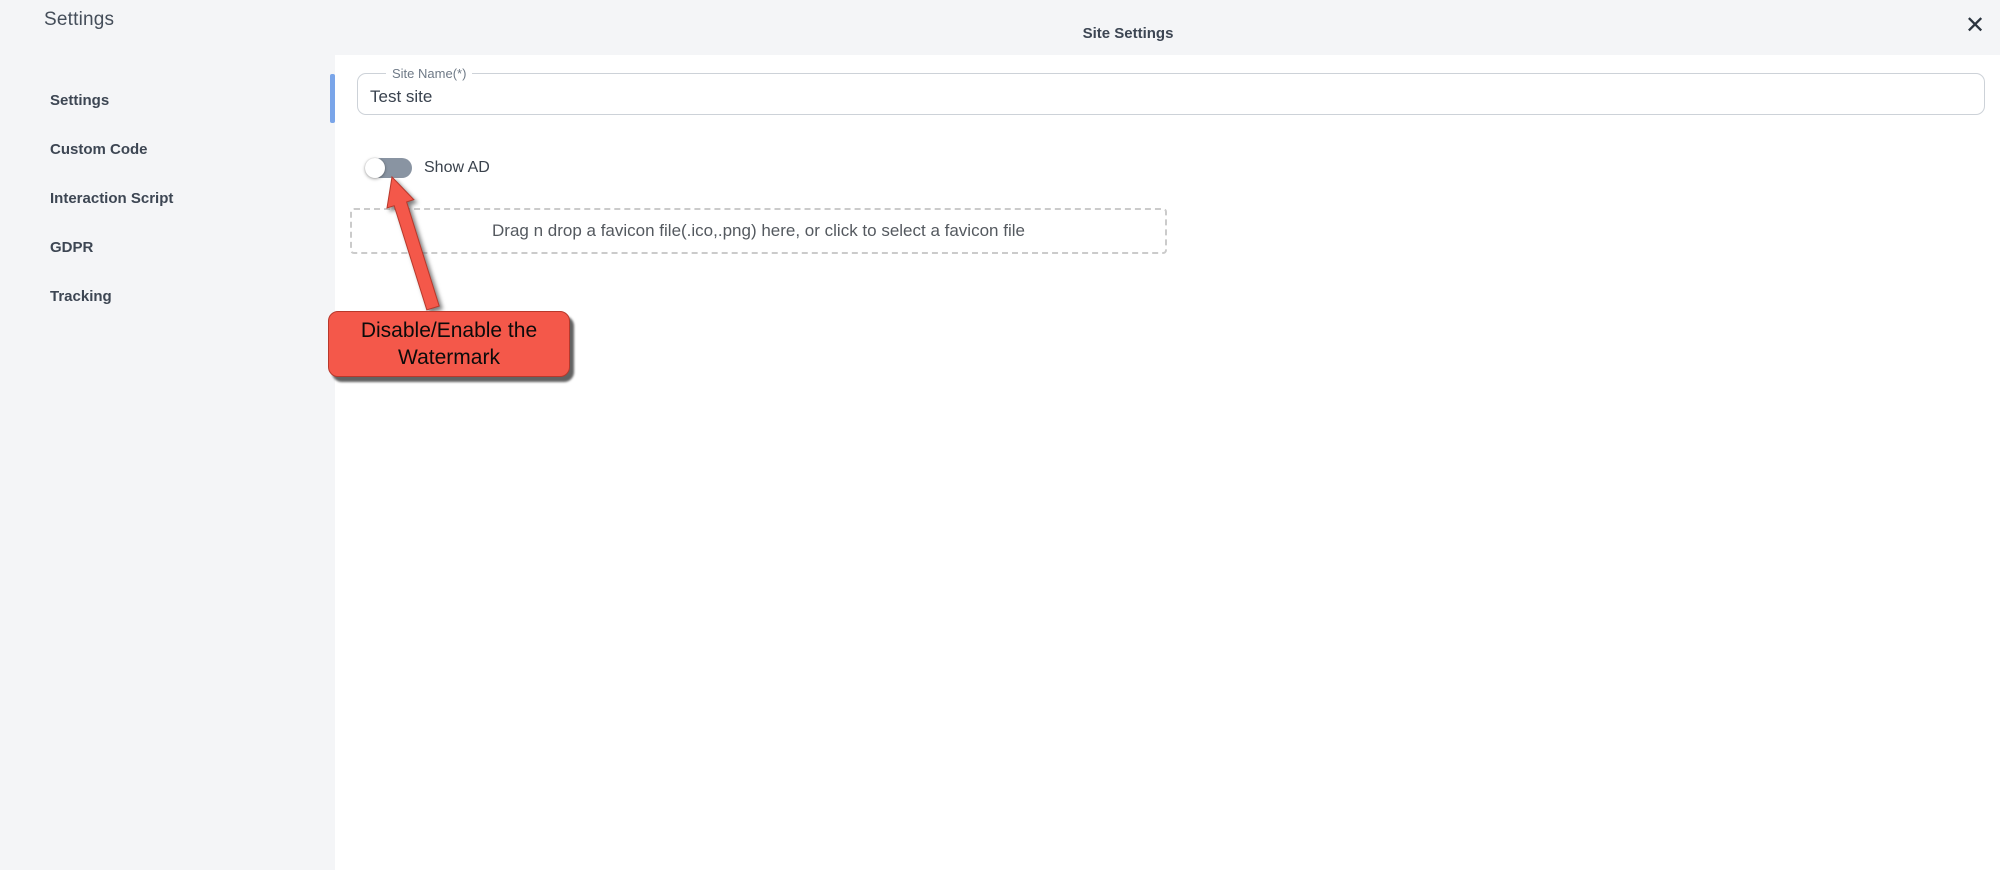 The image size is (2000, 870). I want to click on sidebar-item-interaction-script: Interaction Script, so click(167, 198).